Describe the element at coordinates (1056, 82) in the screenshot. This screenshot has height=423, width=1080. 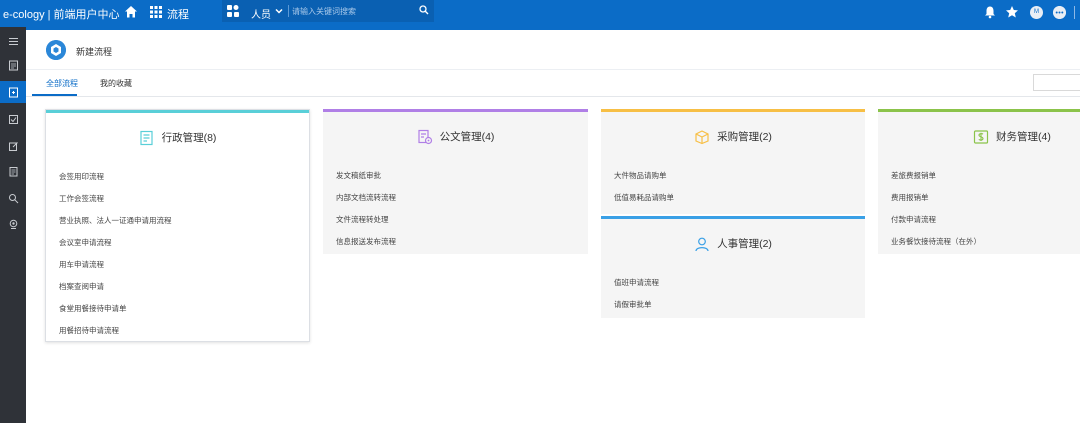
I see `filter-input` at that location.